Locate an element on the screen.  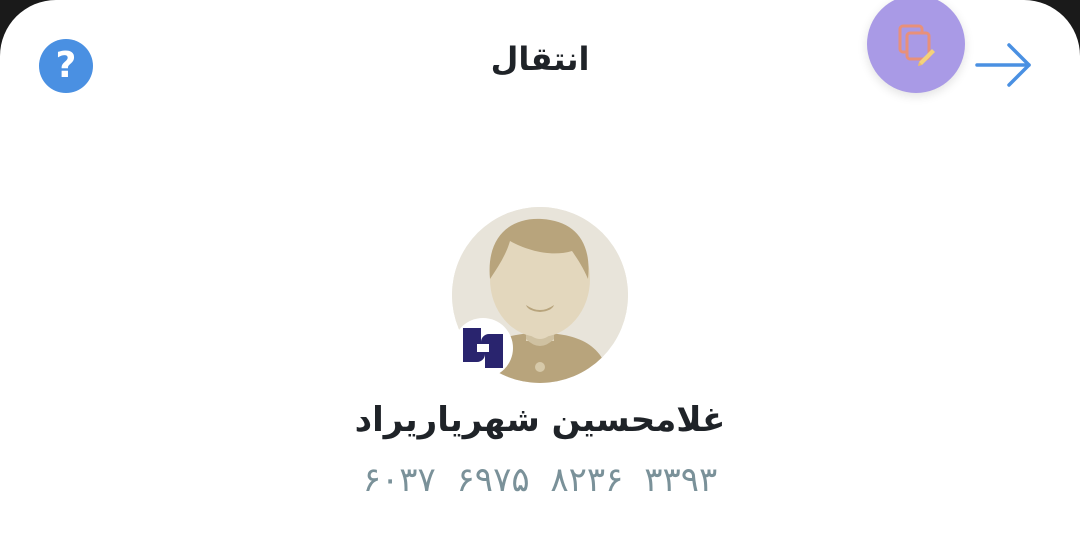
help-button: ? is located at coordinates (66, 66).